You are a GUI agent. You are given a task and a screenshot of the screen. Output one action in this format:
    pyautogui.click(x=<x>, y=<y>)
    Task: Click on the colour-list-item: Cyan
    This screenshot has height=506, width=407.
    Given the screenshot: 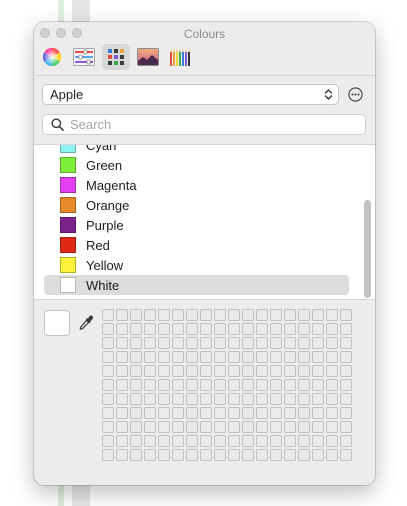 What is the action you would take?
    pyautogui.click(x=196, y=150)
    